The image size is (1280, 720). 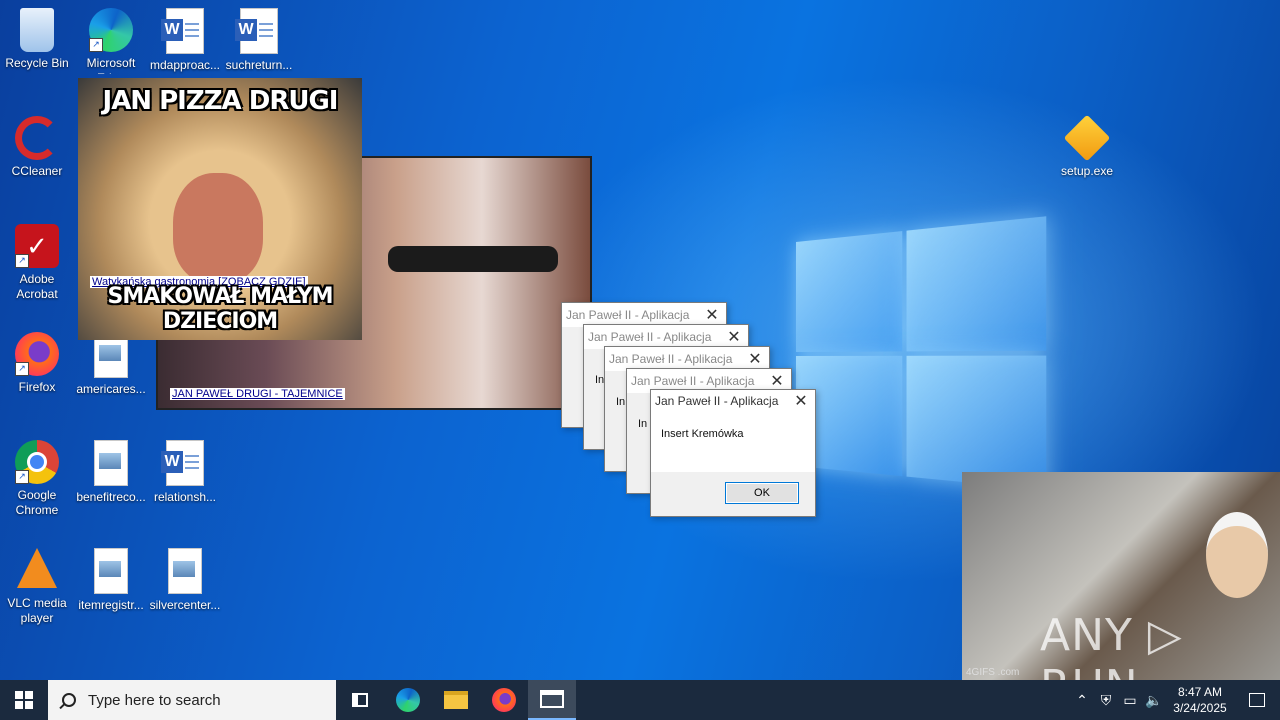 What do you see at coordinates (1154, 700) in the screenshot?
I see `volume-icon: 🔈` at bounding box center [1154, 700].